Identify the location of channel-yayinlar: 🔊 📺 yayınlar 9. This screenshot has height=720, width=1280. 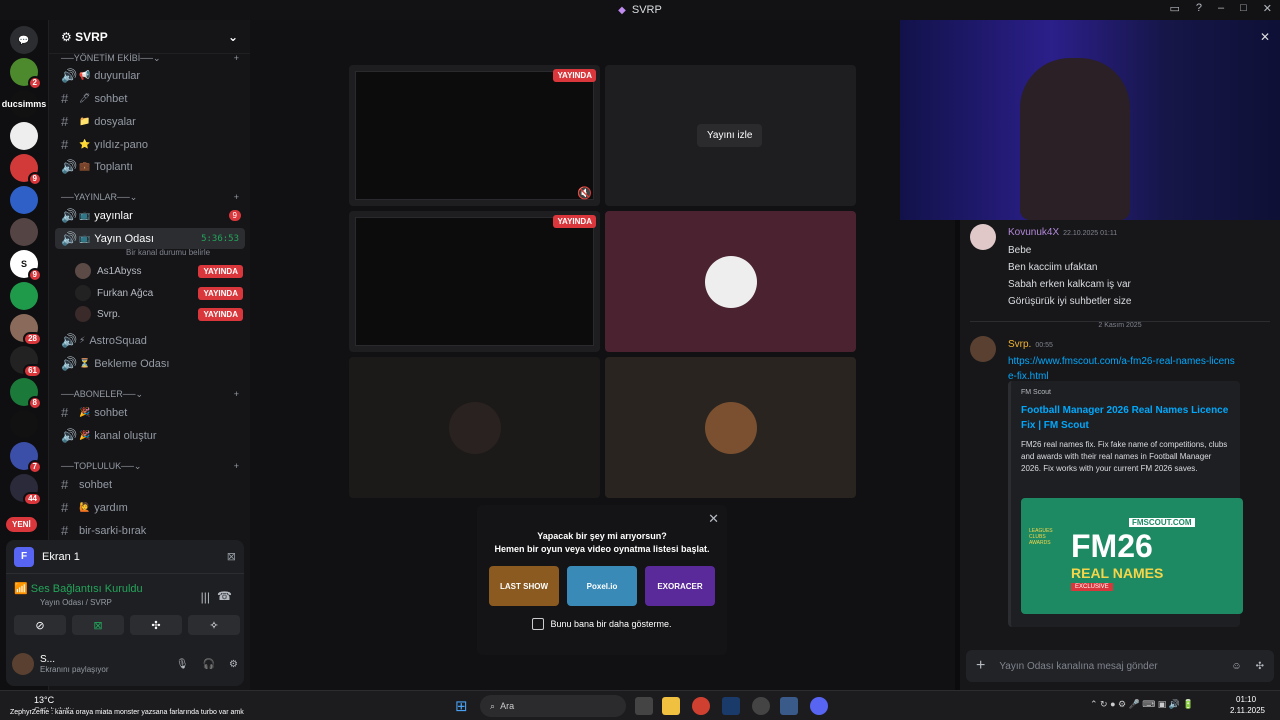
(150, 215).